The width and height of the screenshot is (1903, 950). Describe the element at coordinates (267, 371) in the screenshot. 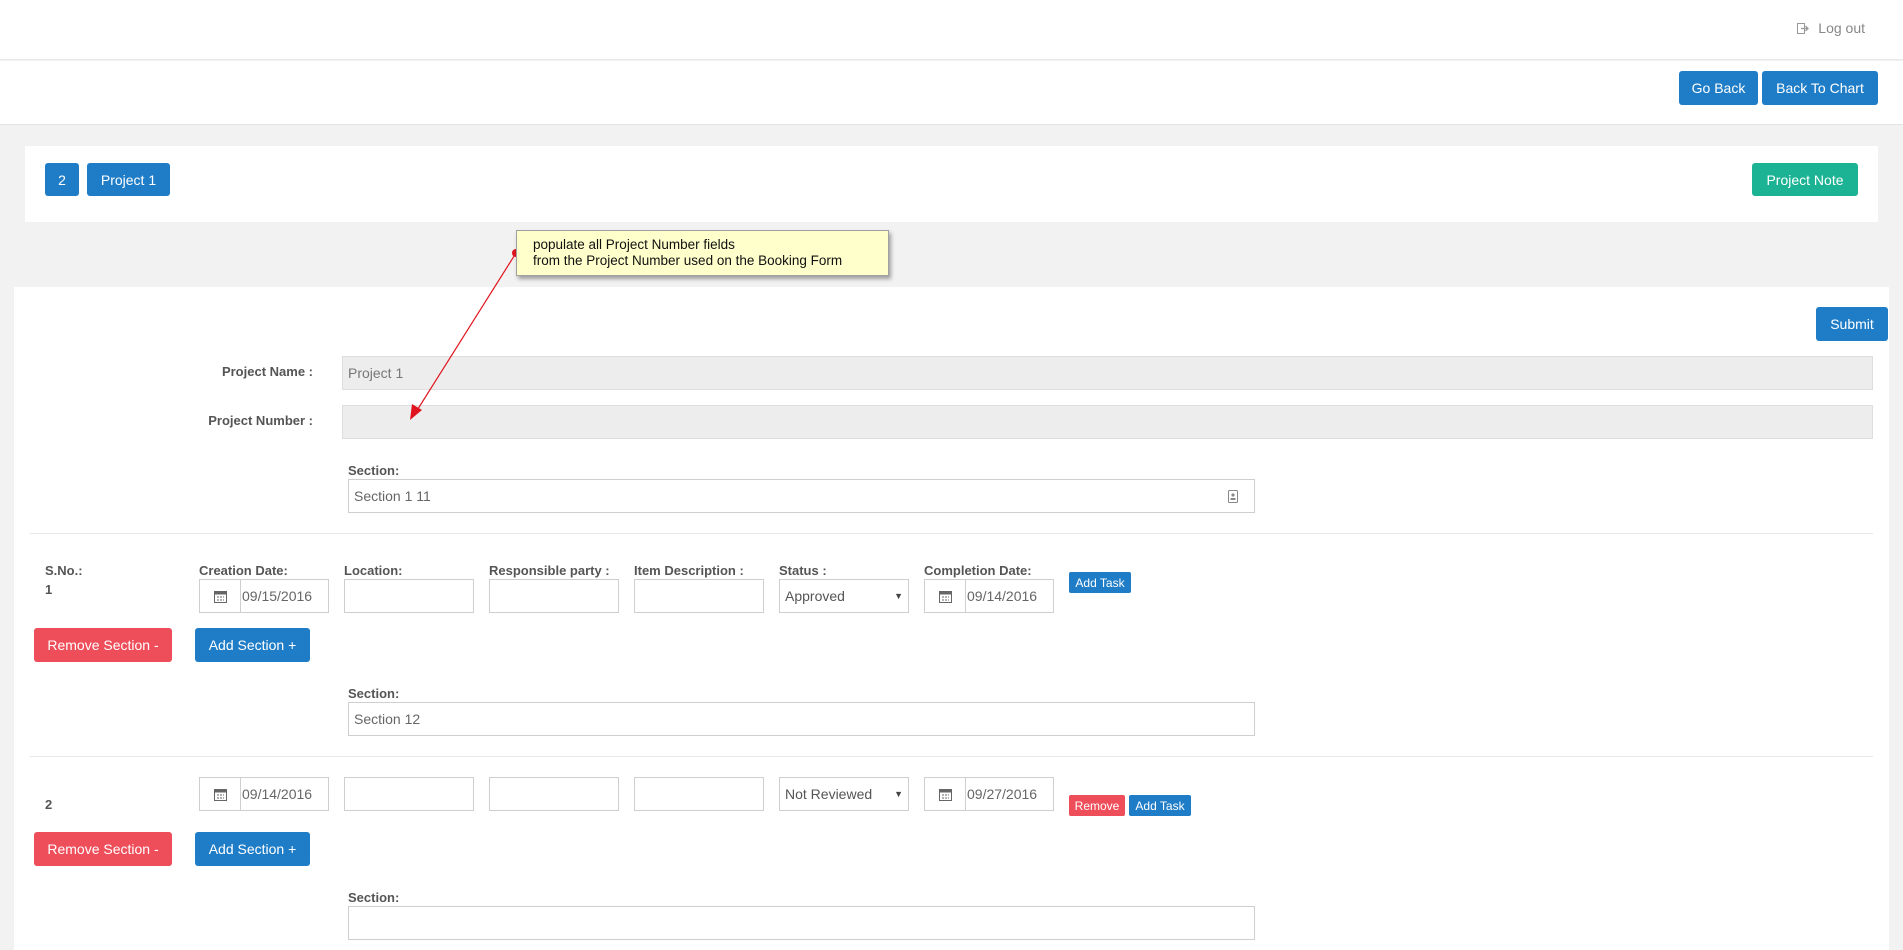

I see `project-name-label: Project Name :` at that location.